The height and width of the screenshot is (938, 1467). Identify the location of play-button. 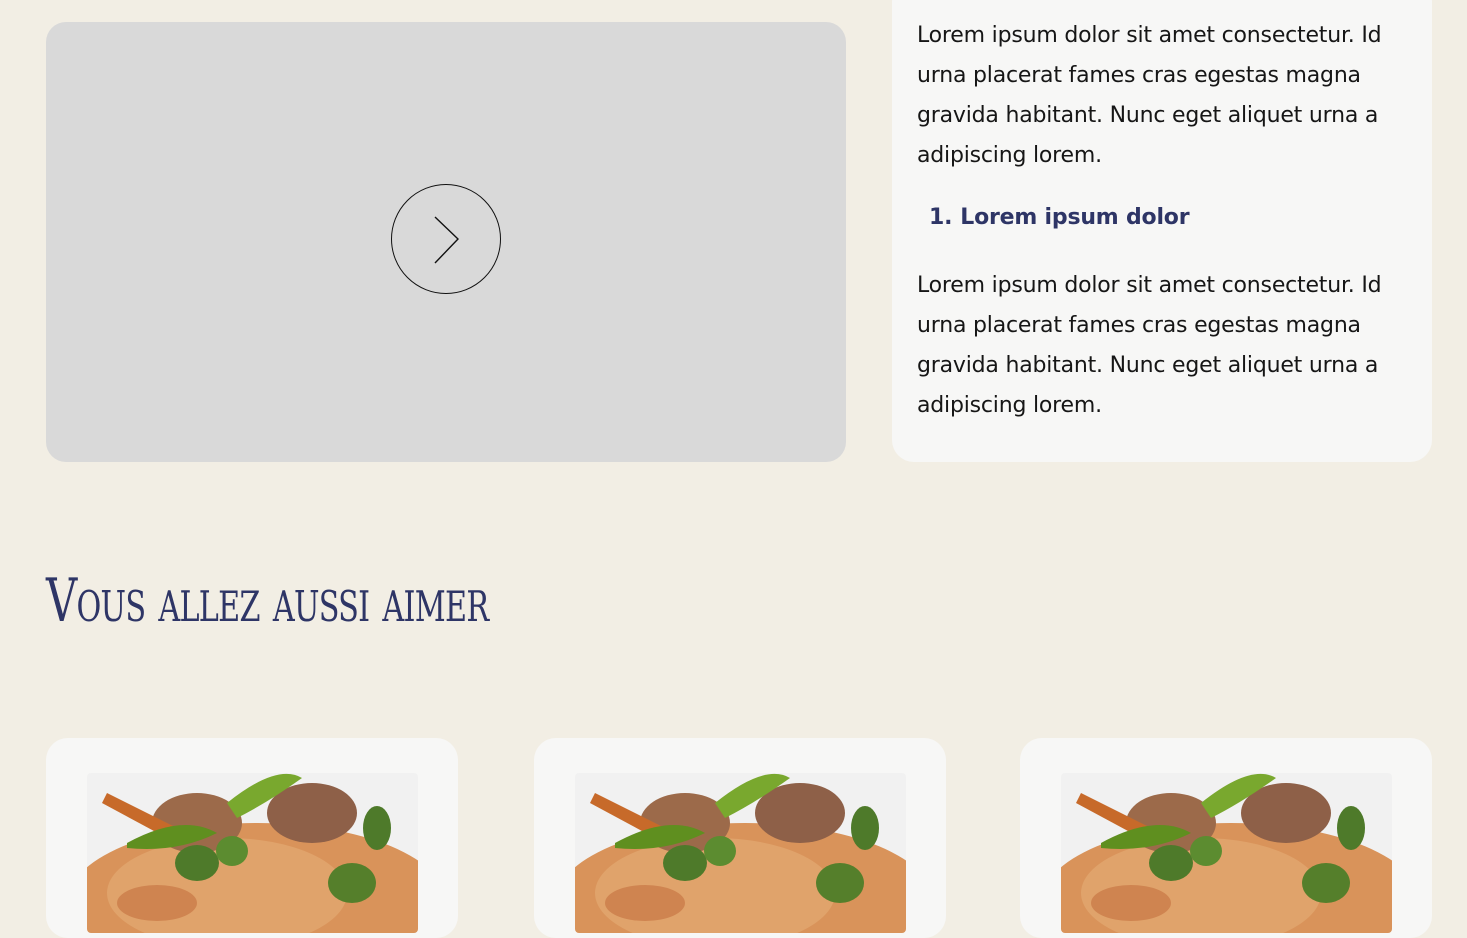
(446, 239).